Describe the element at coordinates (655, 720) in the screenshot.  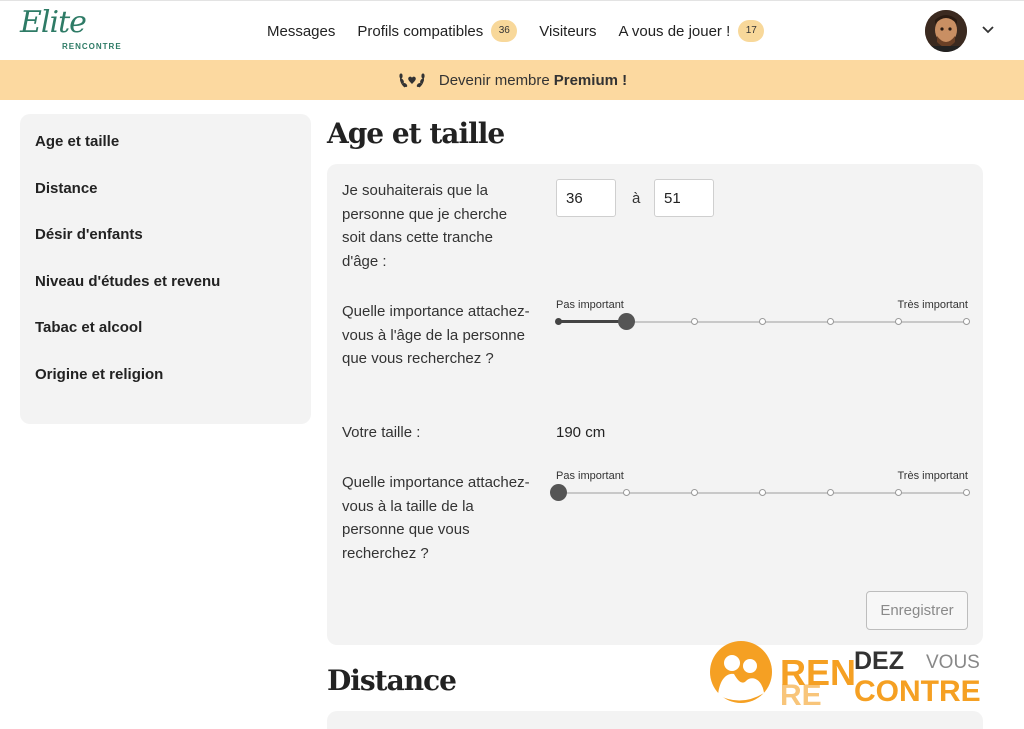
I see `distance-panel` at that location.